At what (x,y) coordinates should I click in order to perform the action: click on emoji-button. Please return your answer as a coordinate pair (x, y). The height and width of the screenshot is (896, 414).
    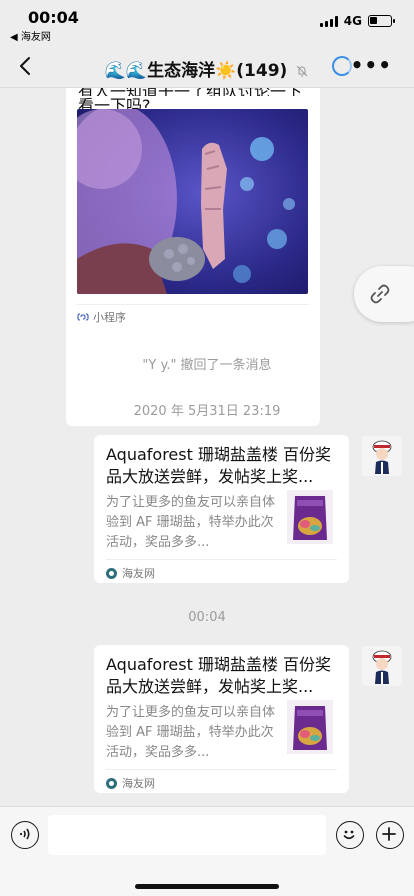
    Looking at the image, I should click on (350, 835).